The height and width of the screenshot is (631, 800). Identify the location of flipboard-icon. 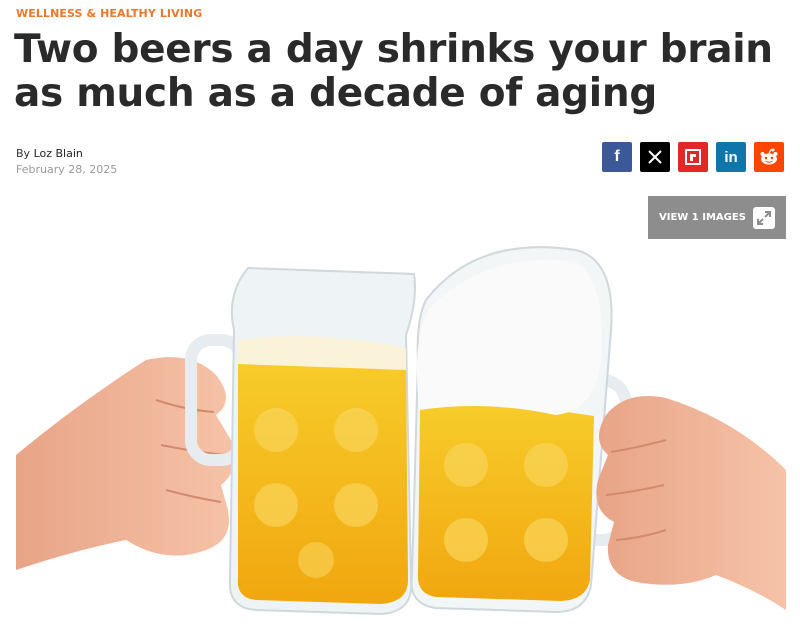
(693, 157).